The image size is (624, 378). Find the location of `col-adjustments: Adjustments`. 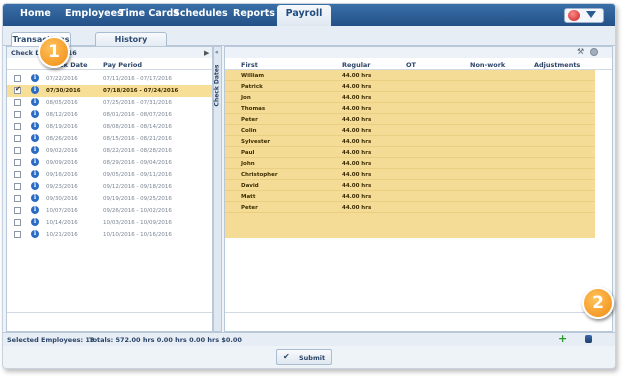

col-adjustments: Adjustments is located at coordinates (557, 65).